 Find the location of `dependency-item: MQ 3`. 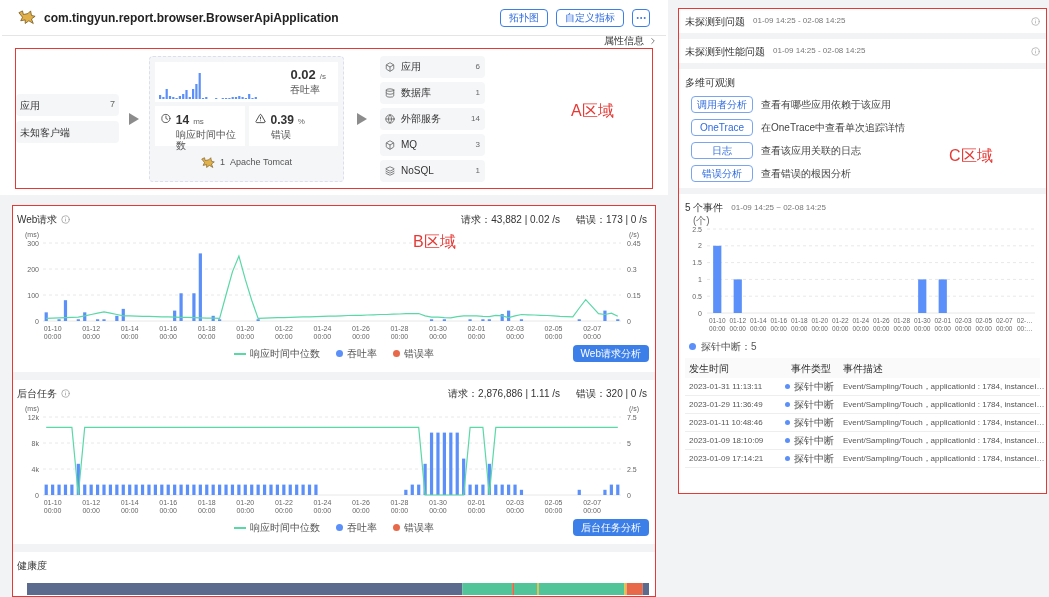

dependency-item: MQ 3 is located at coordinates (432, 144).